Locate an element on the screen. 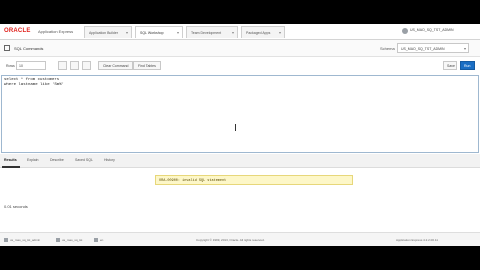 The width and height of the screenshot is (480, 270). oracle-logo: ORACLE is located at coordinates (17, 31).